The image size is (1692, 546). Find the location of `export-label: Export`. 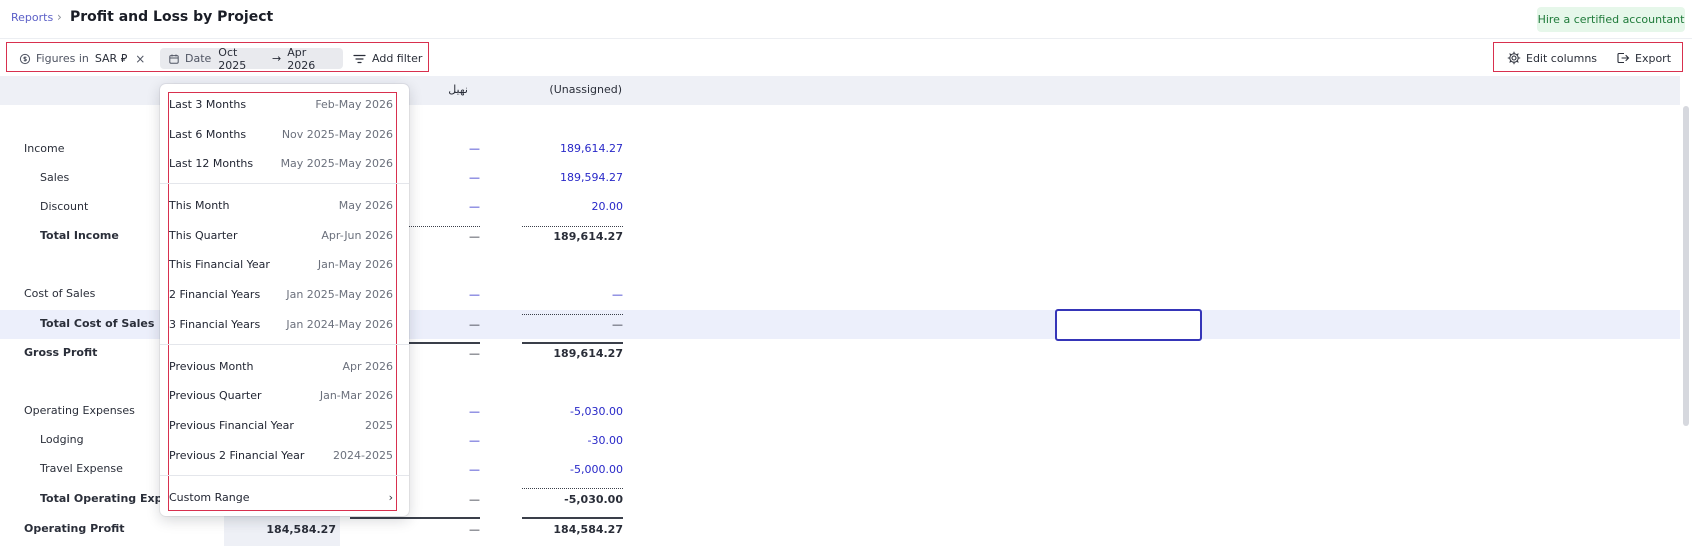

export-label: Export is located at coordinates (1653, 58).